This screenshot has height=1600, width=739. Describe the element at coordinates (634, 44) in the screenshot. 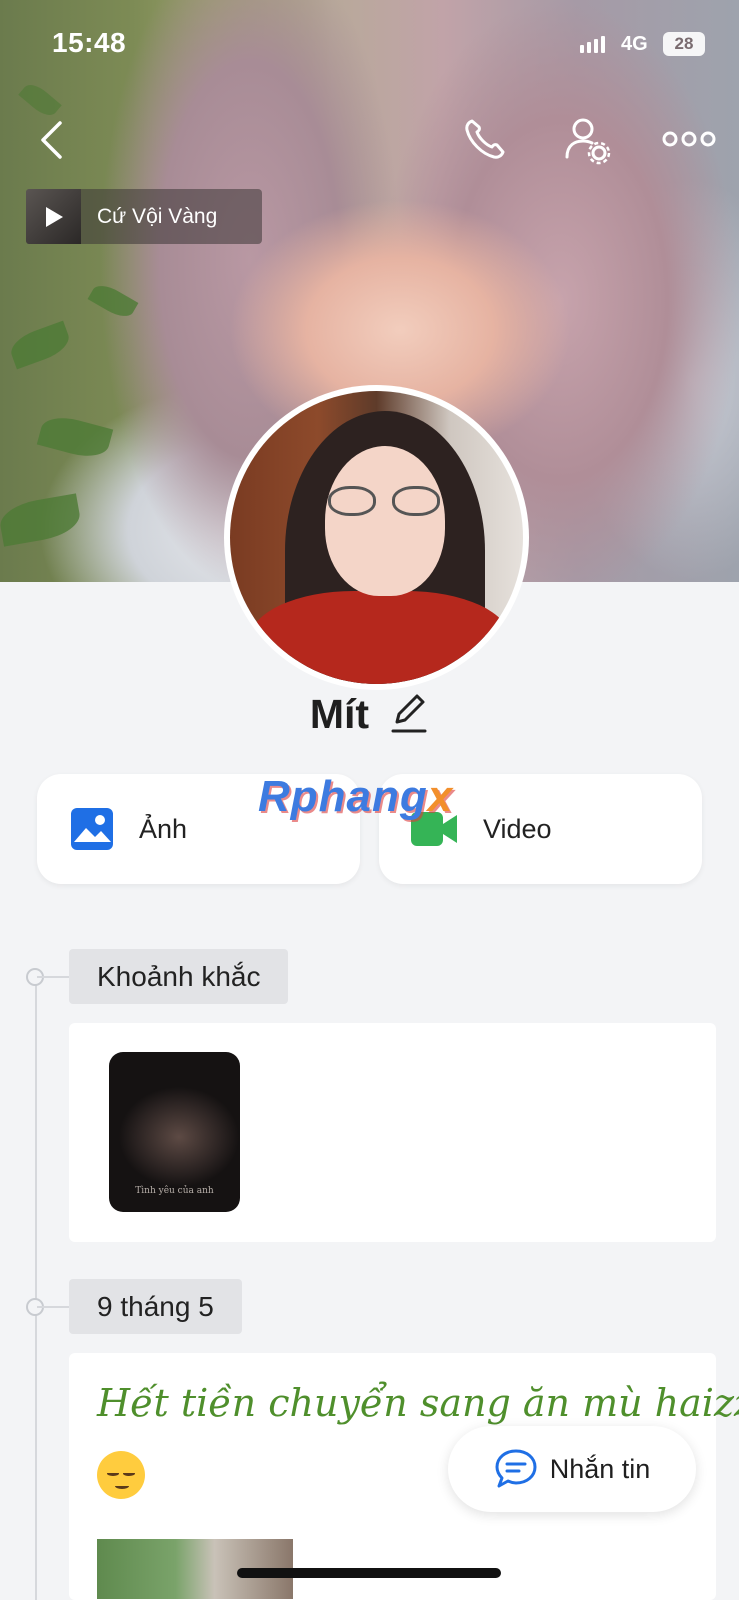

I see `network-type: 4G` at that location.